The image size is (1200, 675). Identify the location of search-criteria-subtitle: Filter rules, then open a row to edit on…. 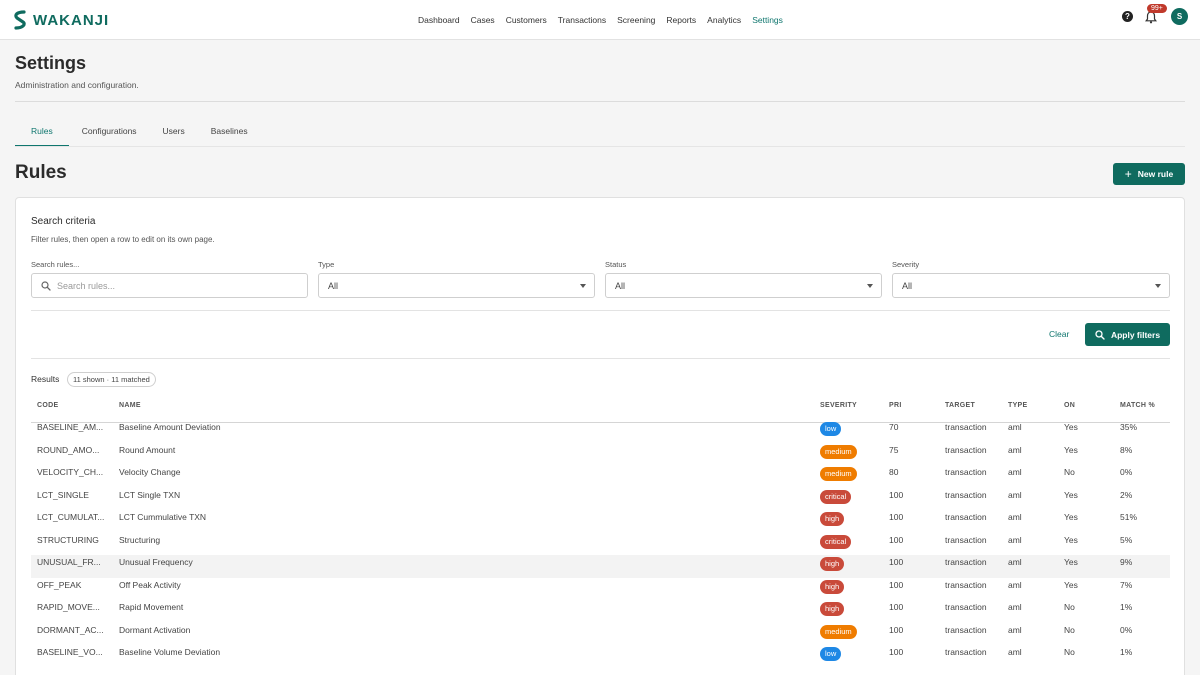
(123, 239).